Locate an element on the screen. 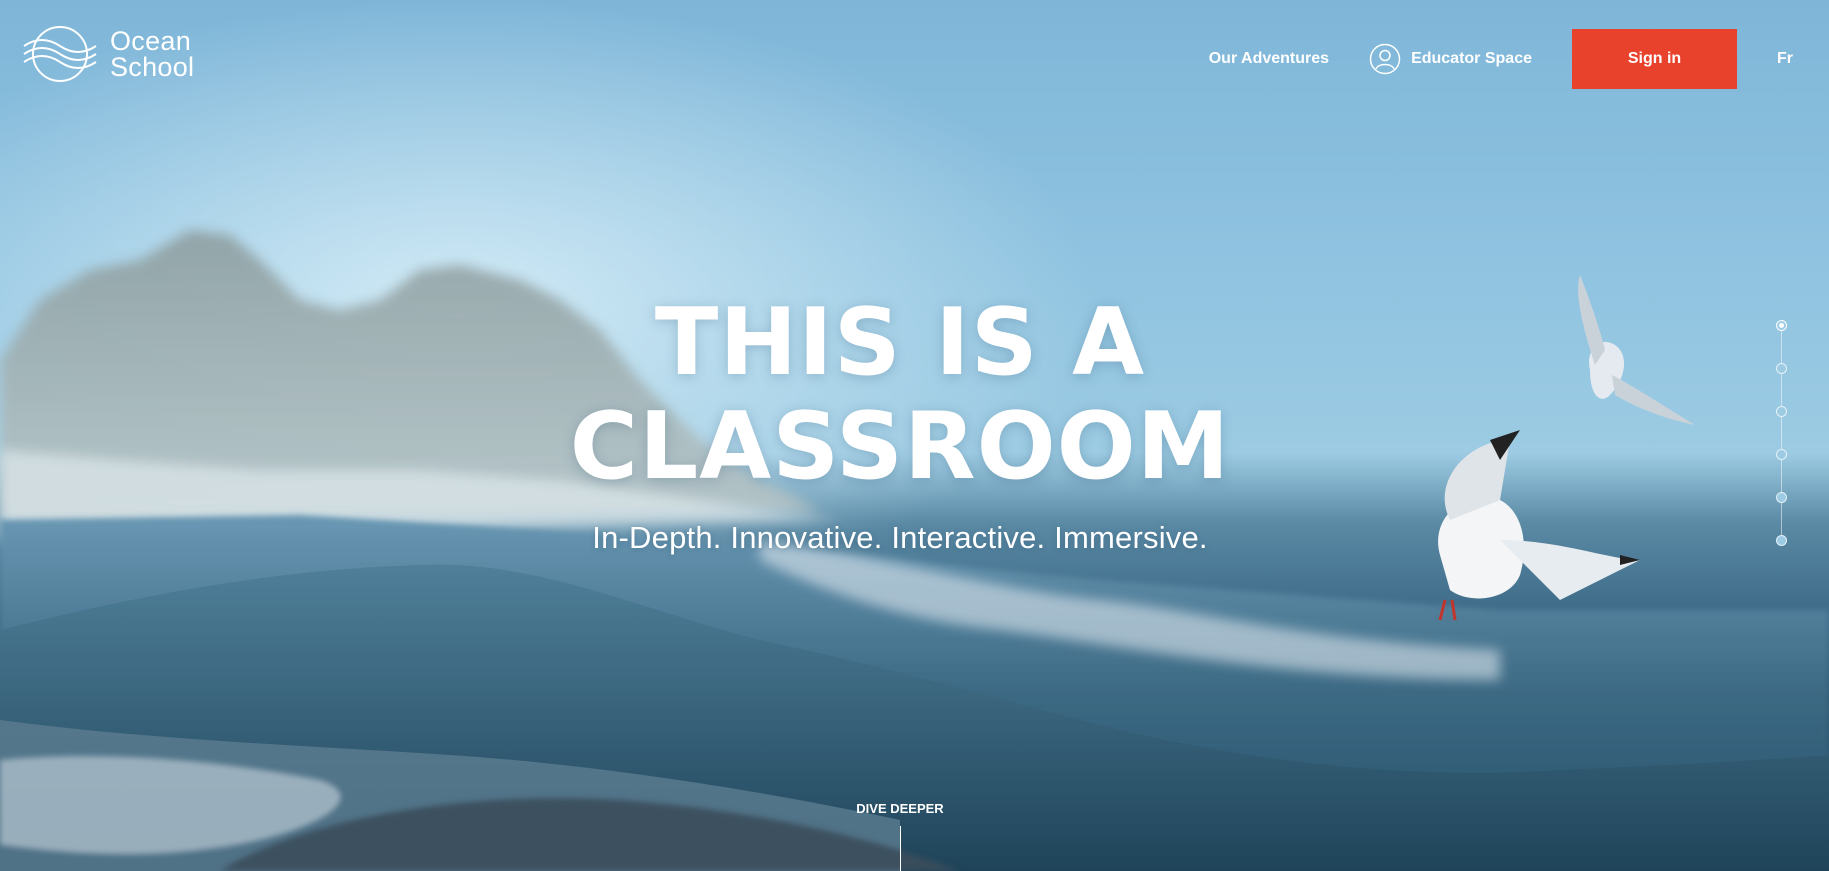  logo-line-school: School is located at coordinates (152, 67).